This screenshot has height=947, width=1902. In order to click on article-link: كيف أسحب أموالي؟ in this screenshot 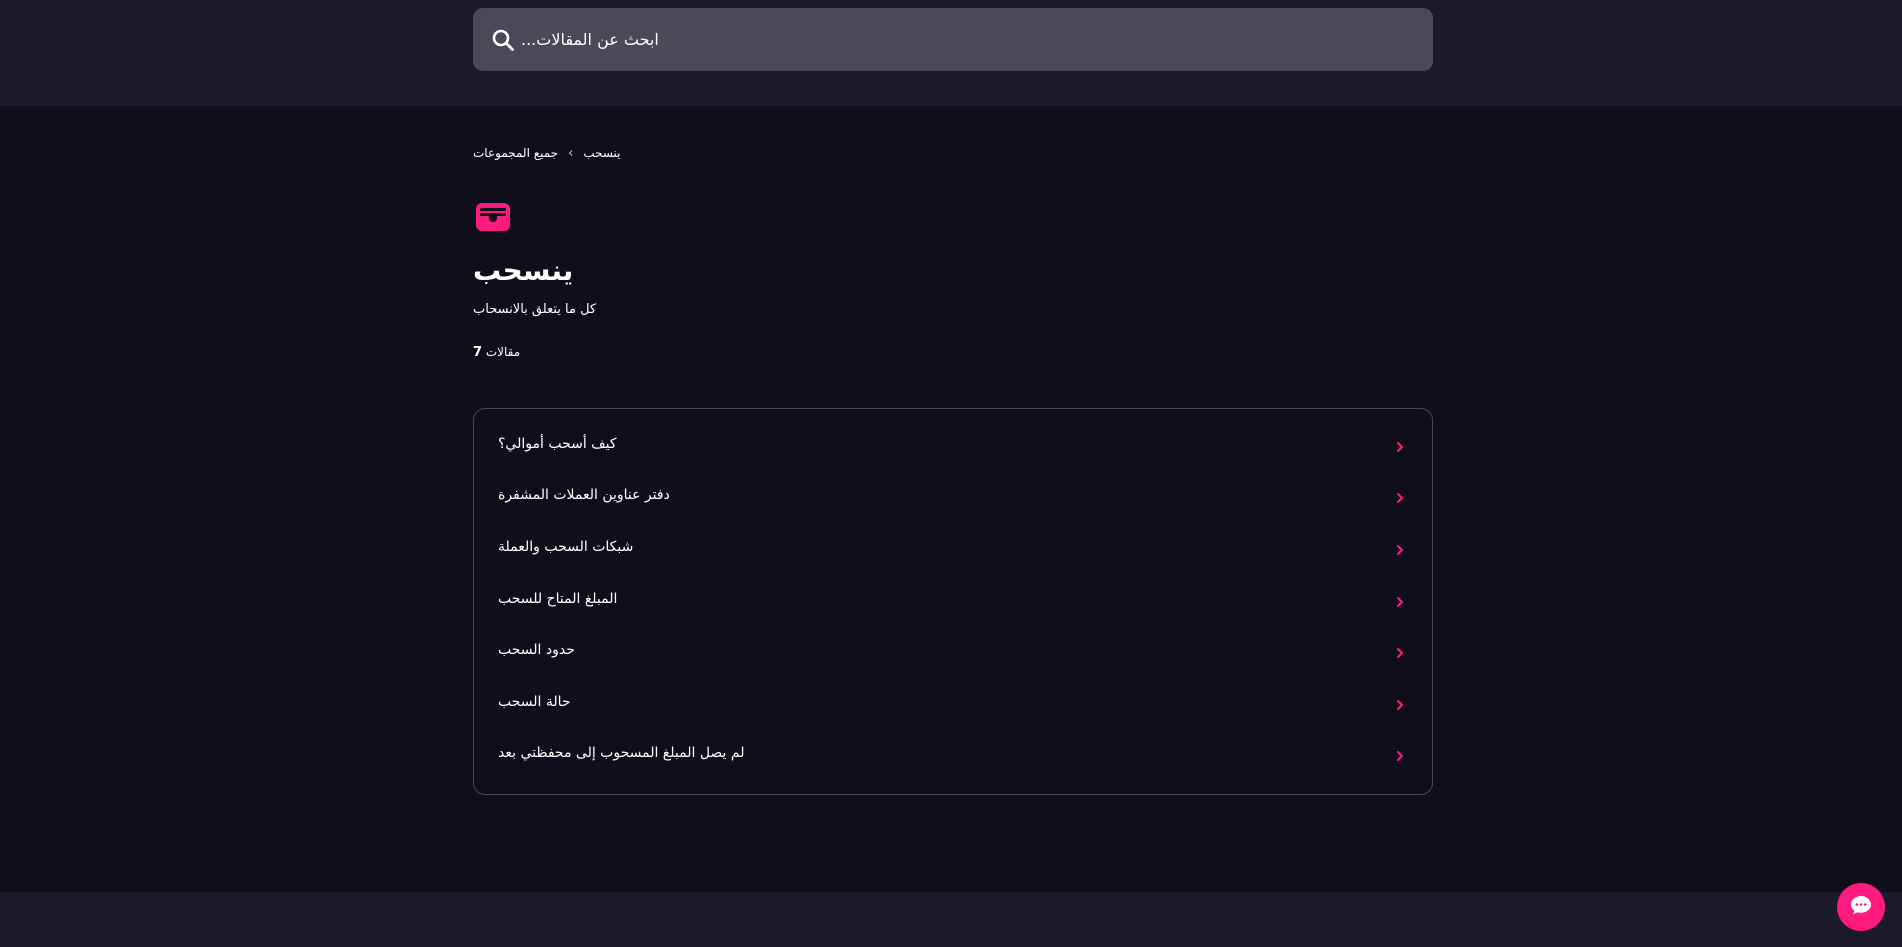, I will do `click(953, 444)`.